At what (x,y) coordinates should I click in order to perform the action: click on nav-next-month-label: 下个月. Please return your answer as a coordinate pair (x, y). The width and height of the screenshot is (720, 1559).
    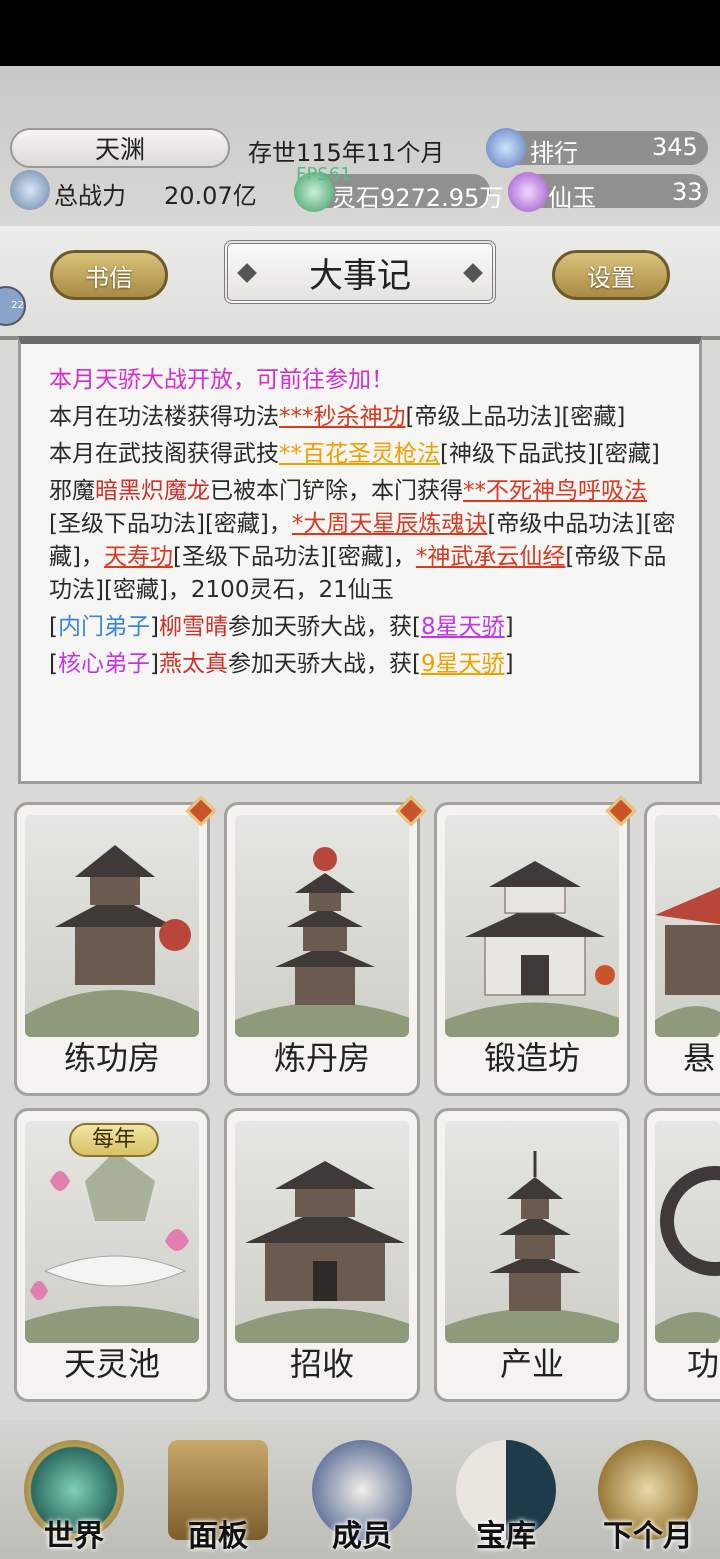
    Looking at the image, I should click on (648, 1536).